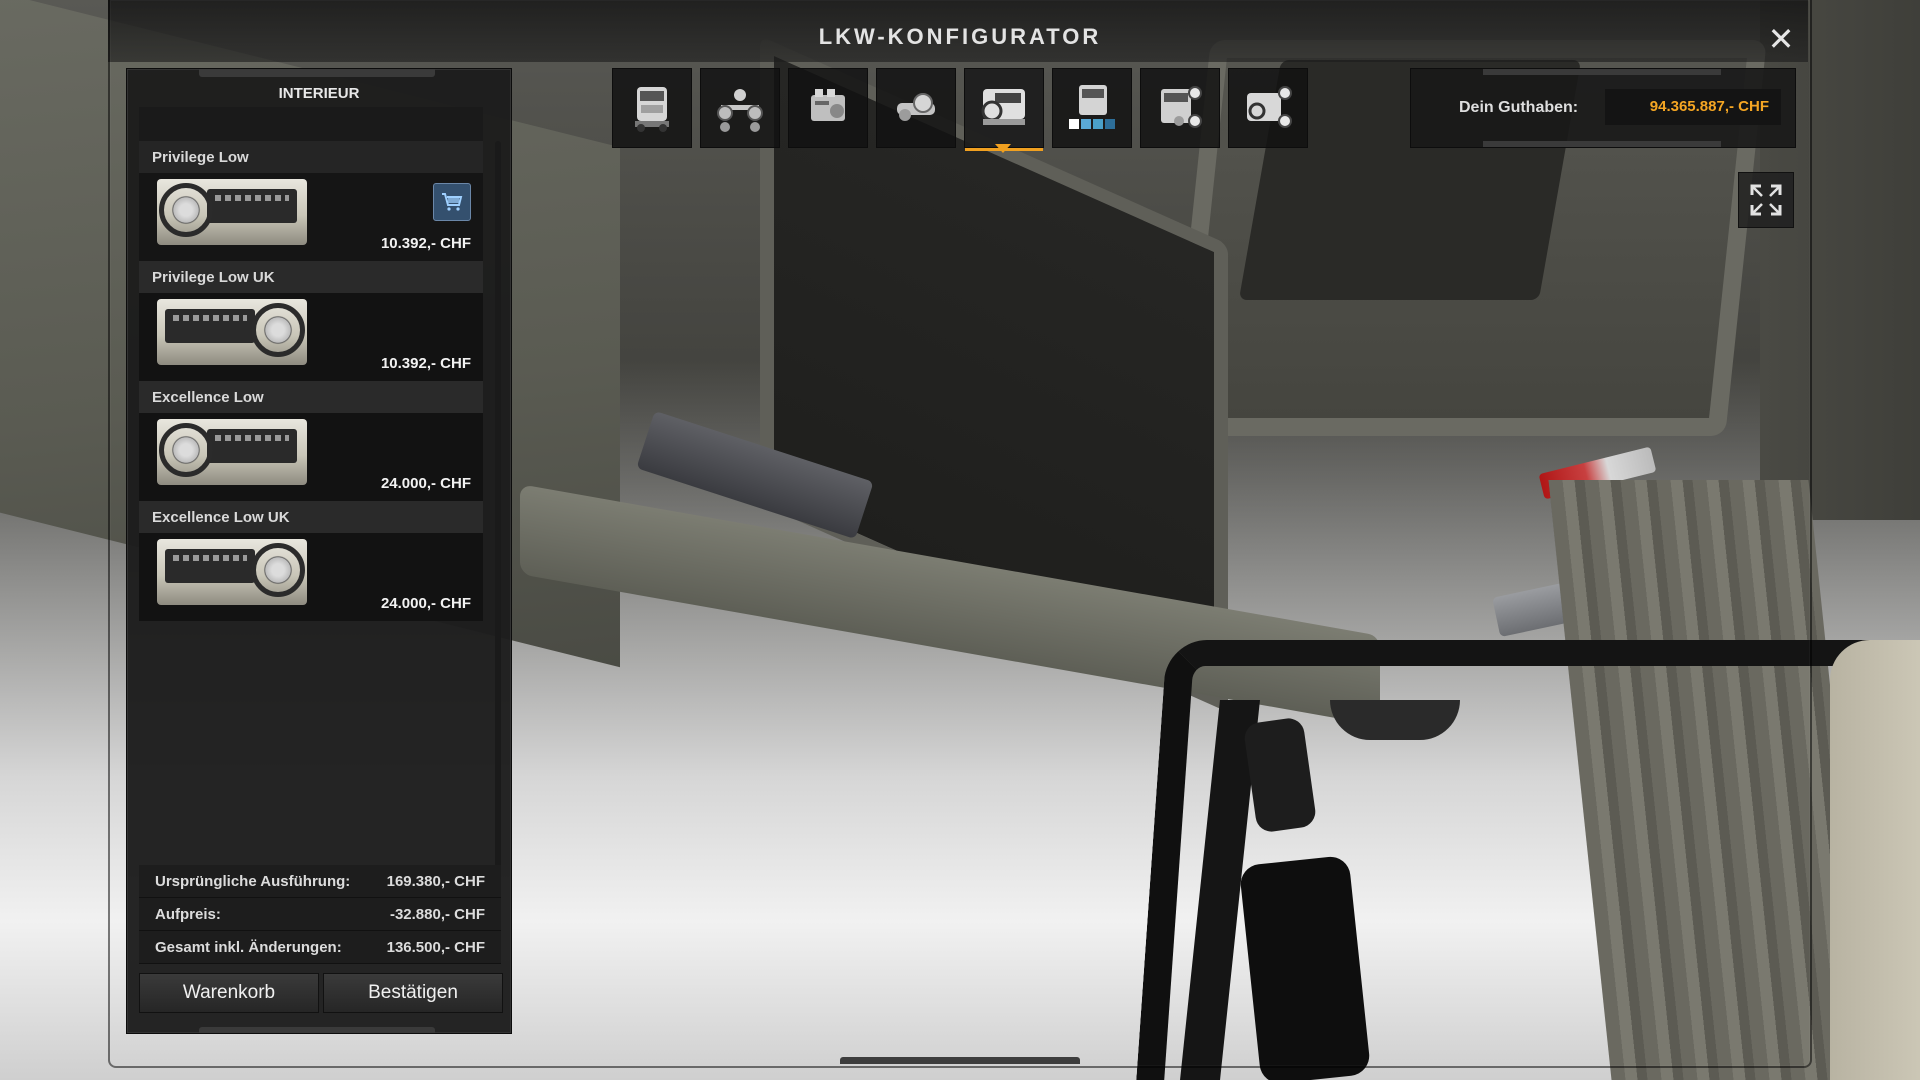 The height and width of the screenshot is (1080, 1920). Describe the element at coordinates (960, 36) in the screenshot. I see `window-title: LKW-KONFIGURATOR` at that location.